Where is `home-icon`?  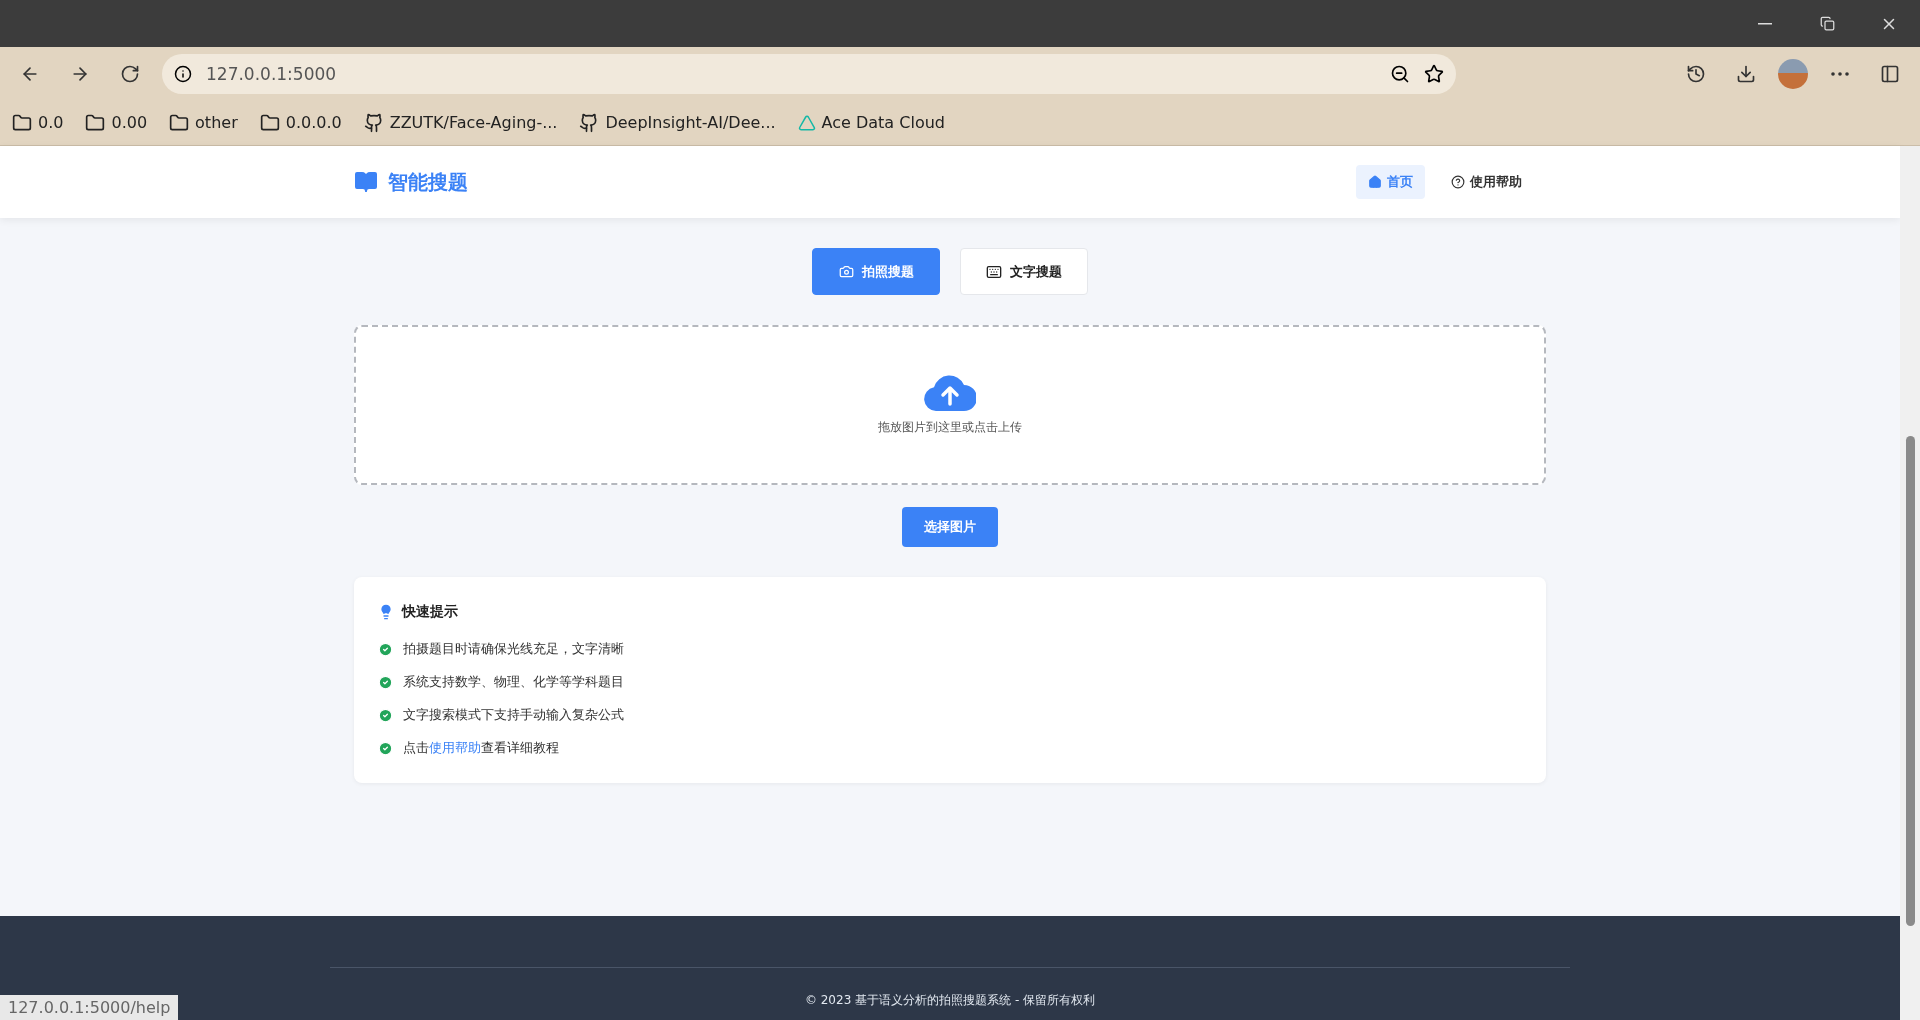 home-icon is located at coordinates (1375, 182).